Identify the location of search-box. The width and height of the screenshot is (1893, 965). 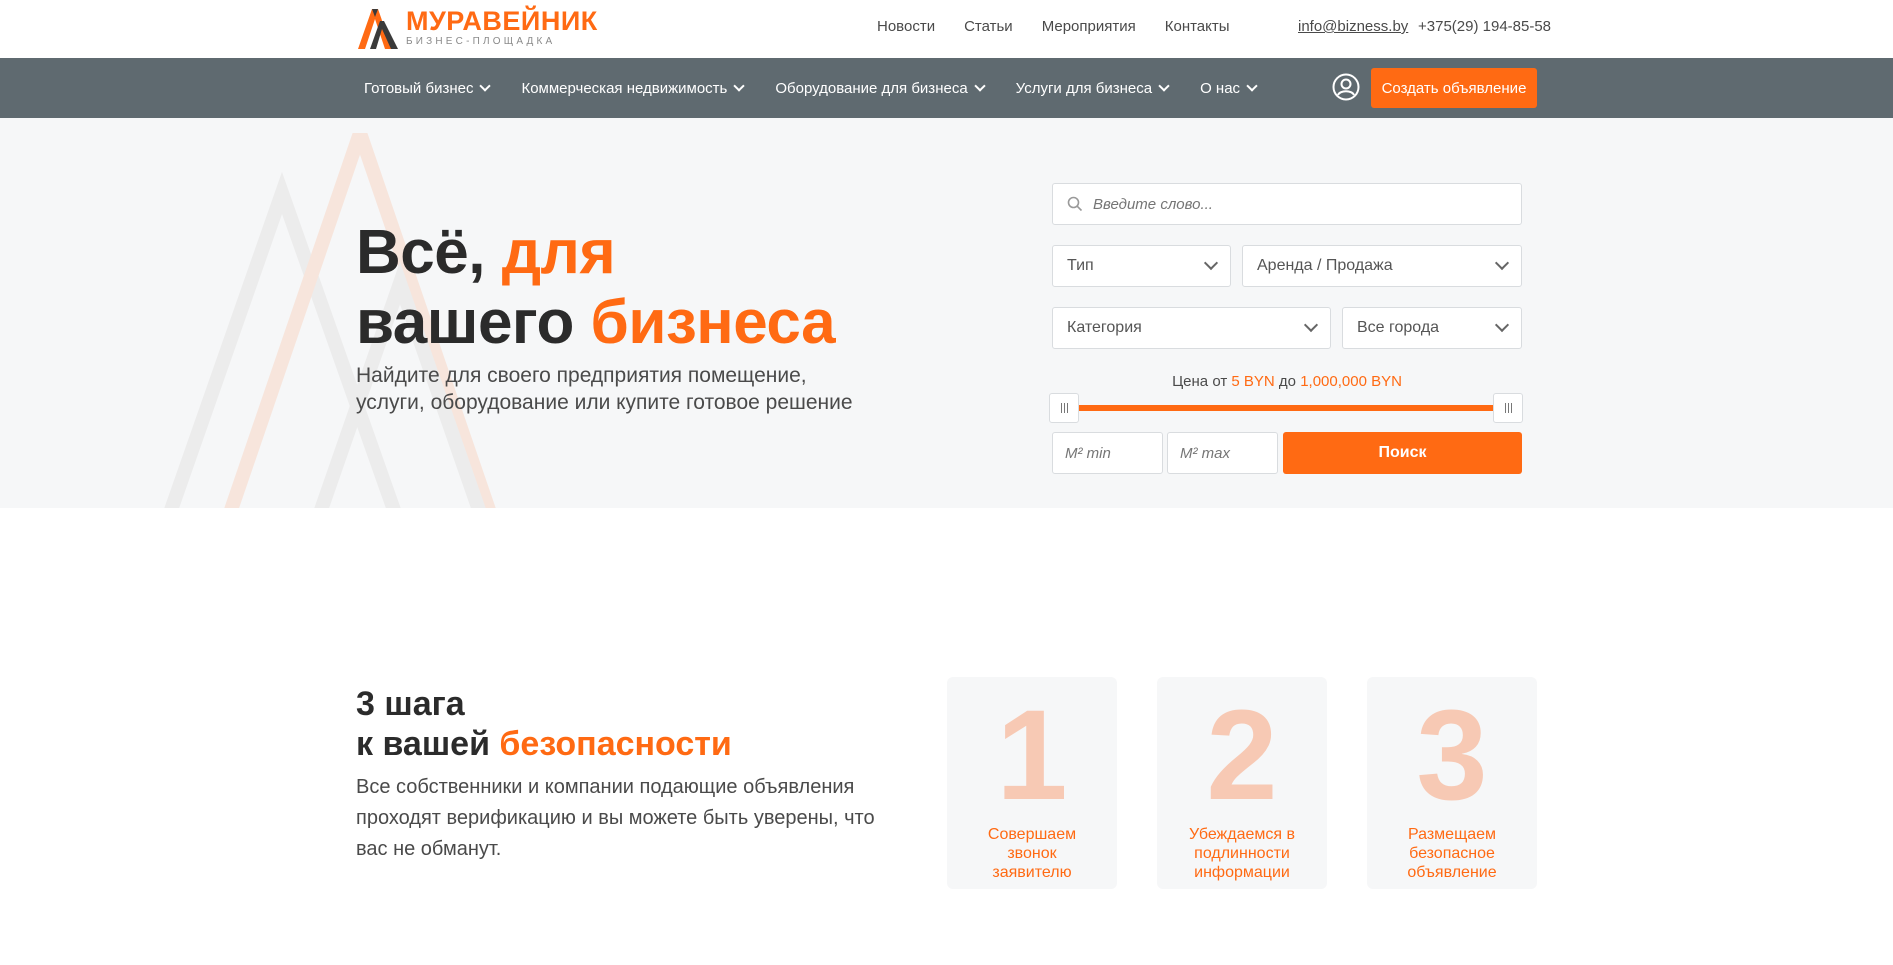
(1287, 204).